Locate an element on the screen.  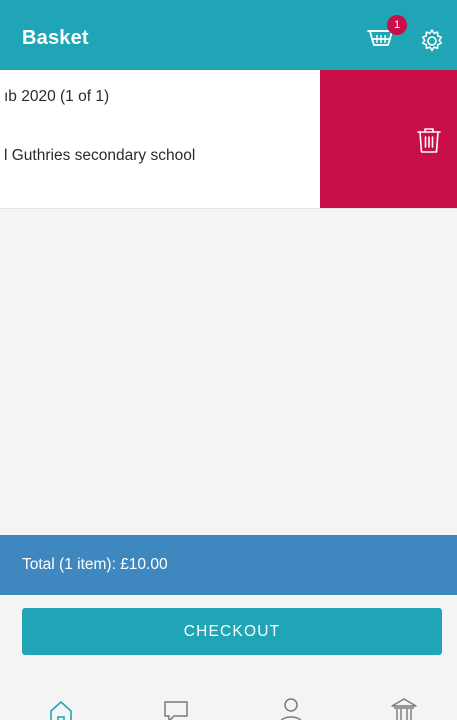
cart-count-badge: 1 is located at coordinates (397, 25).